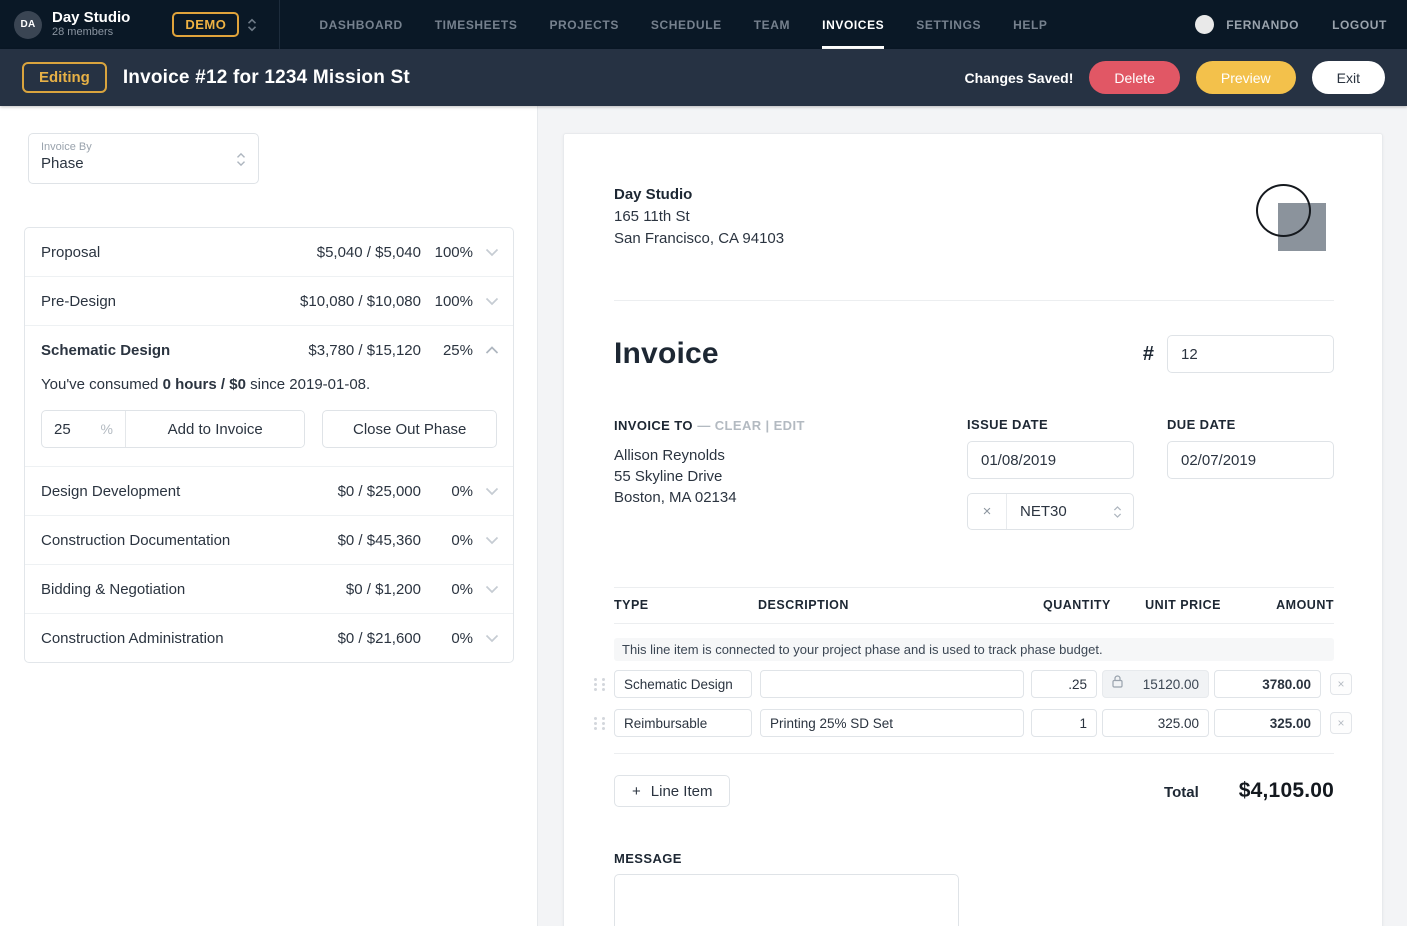 The height and width of the screenshot is (926, 1407). I want to click on nav-schedule: SCHEDULE, so click(686, 24).